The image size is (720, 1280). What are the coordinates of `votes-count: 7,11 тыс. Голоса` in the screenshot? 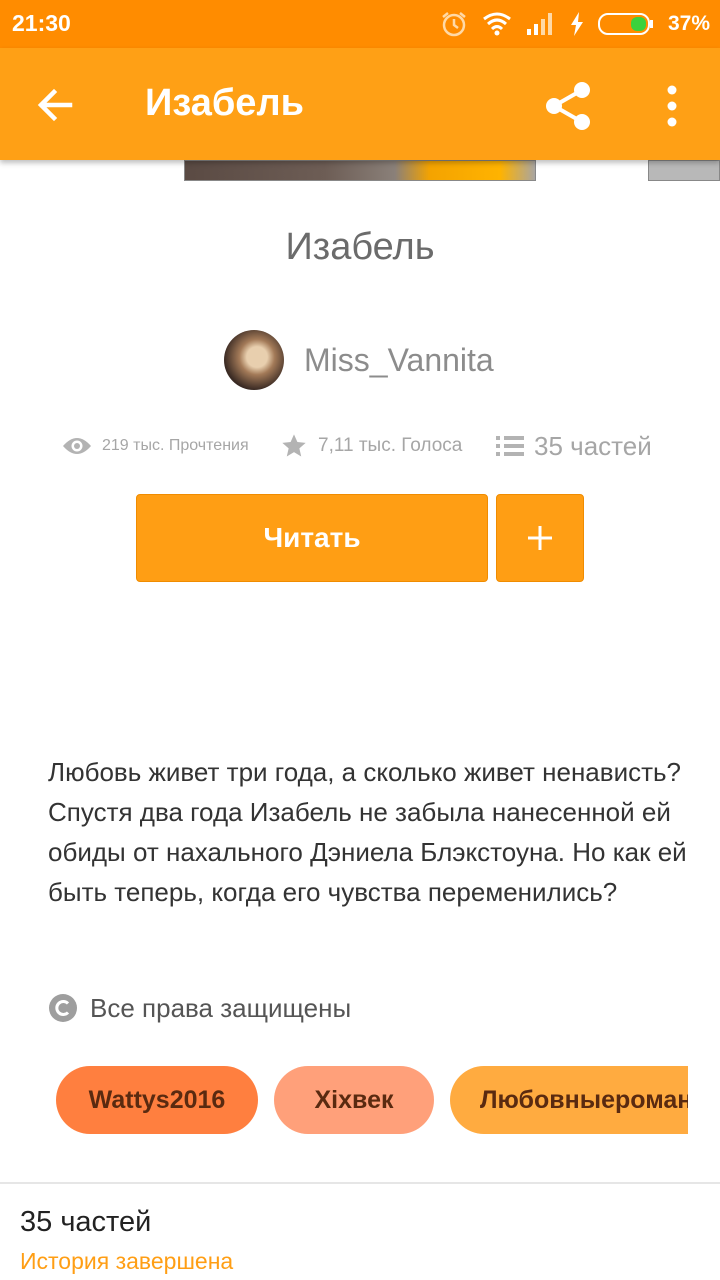 It's located at (390, 445).